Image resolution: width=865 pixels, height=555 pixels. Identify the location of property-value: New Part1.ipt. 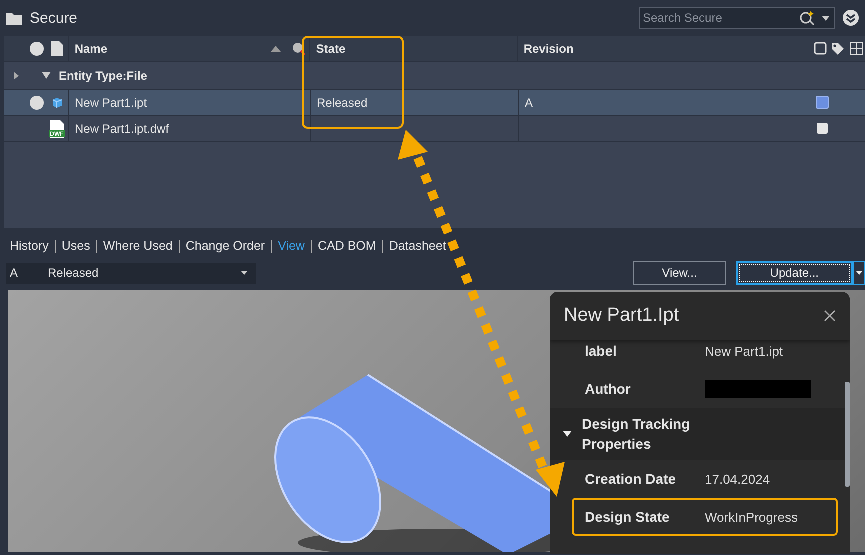
(744, 351).